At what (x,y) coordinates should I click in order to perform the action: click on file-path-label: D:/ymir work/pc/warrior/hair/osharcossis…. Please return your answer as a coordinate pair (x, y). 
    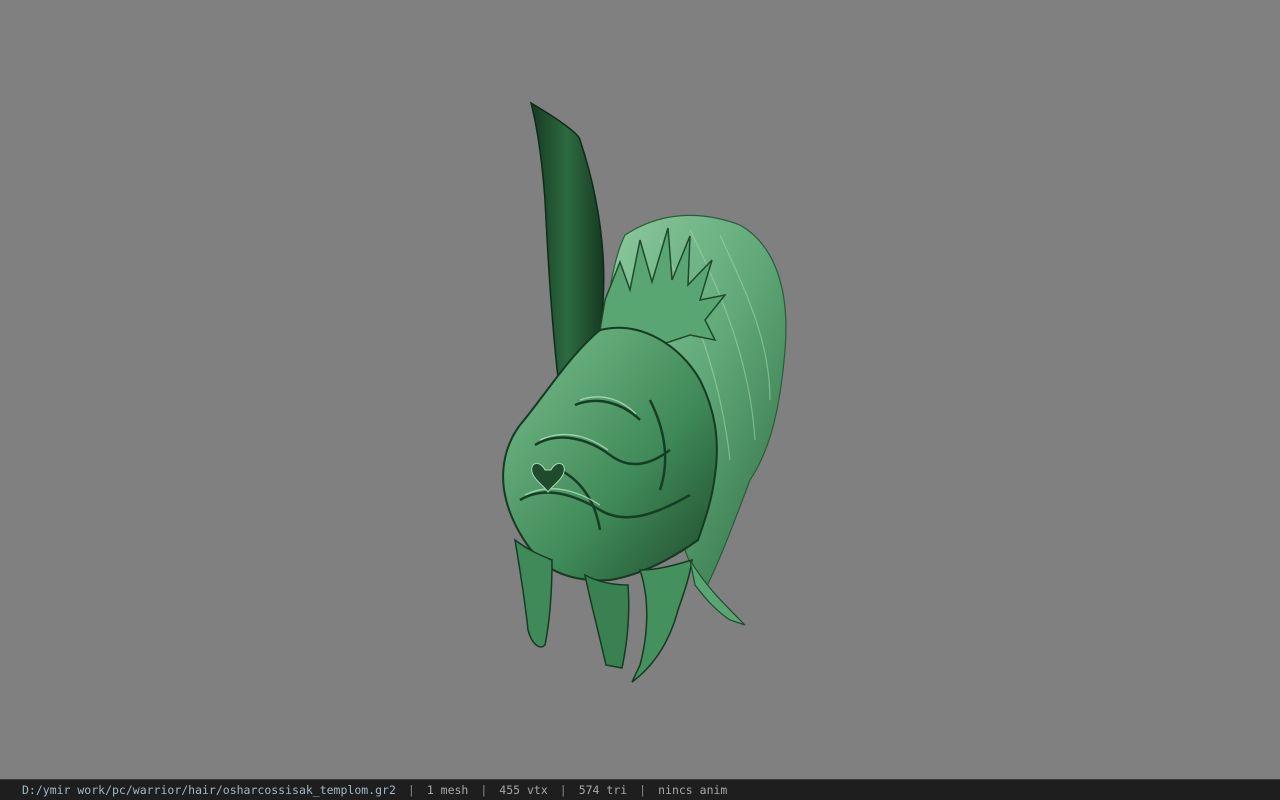
    Looking at the image, I should click on (209, 790).